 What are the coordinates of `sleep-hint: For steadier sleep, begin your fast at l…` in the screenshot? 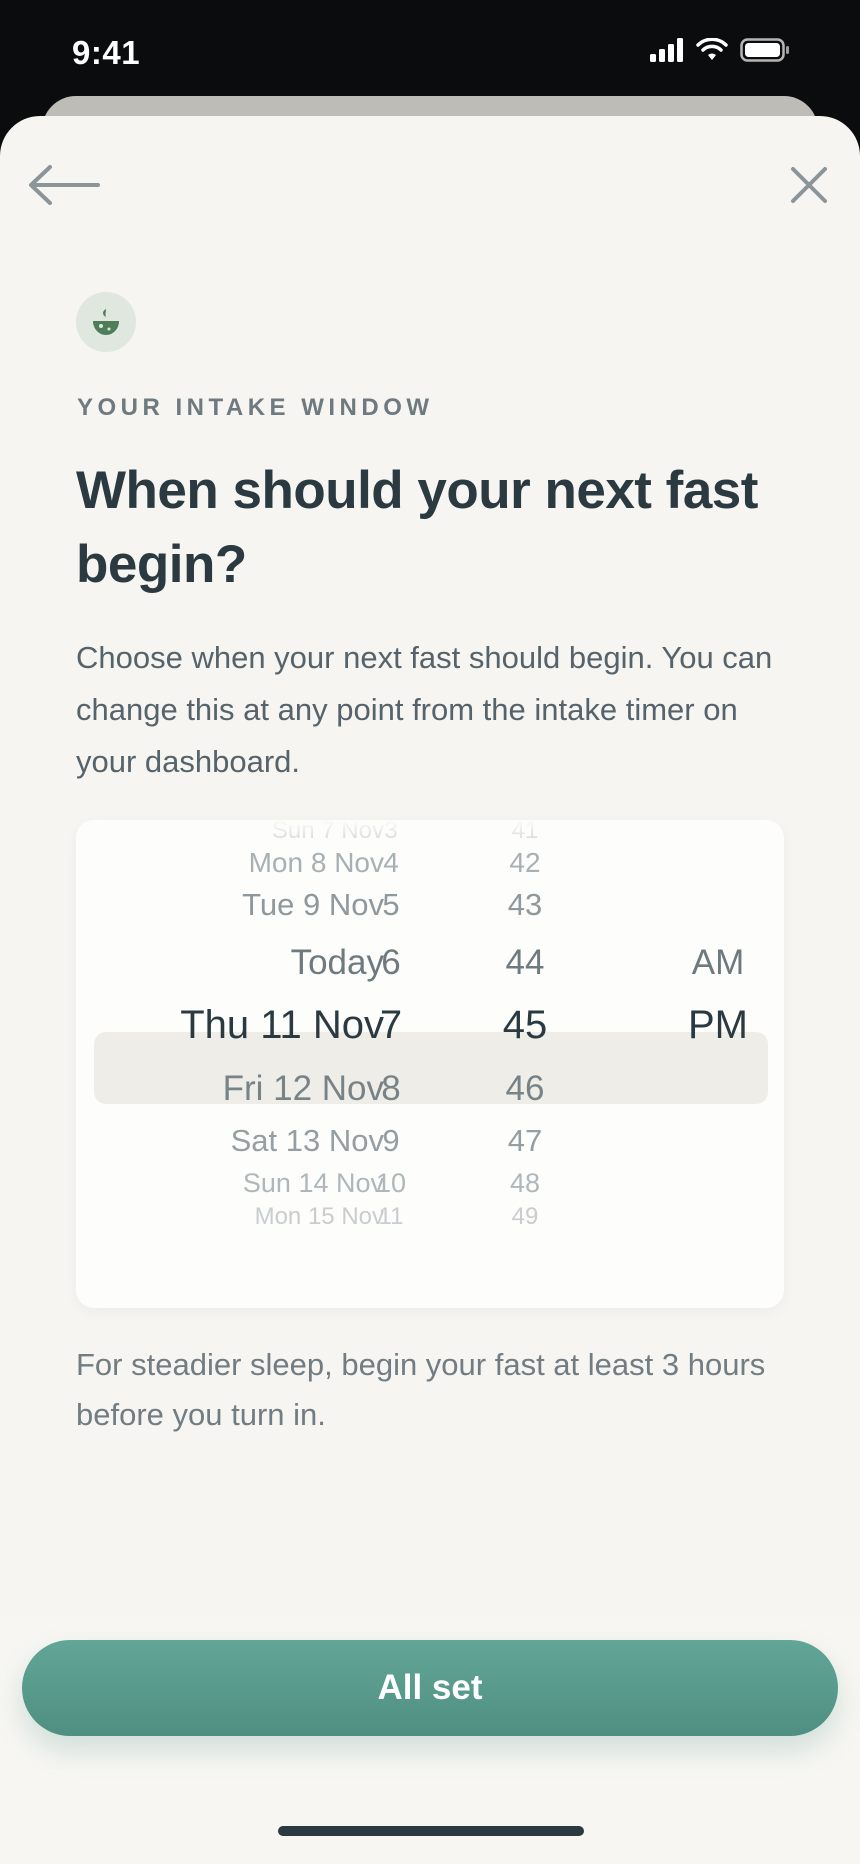 It's located at (421, 1389).